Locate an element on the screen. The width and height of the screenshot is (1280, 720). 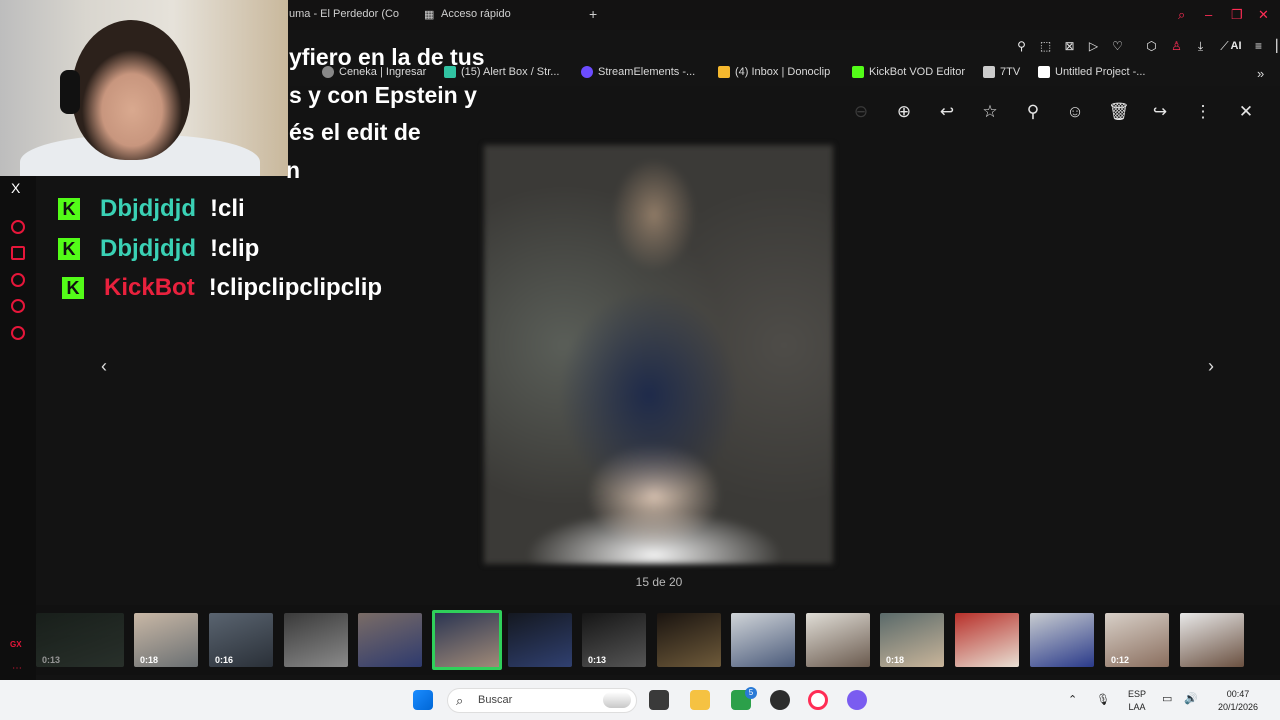
chat-text: !clipclipclipclip is located at coordinates (295, 287).